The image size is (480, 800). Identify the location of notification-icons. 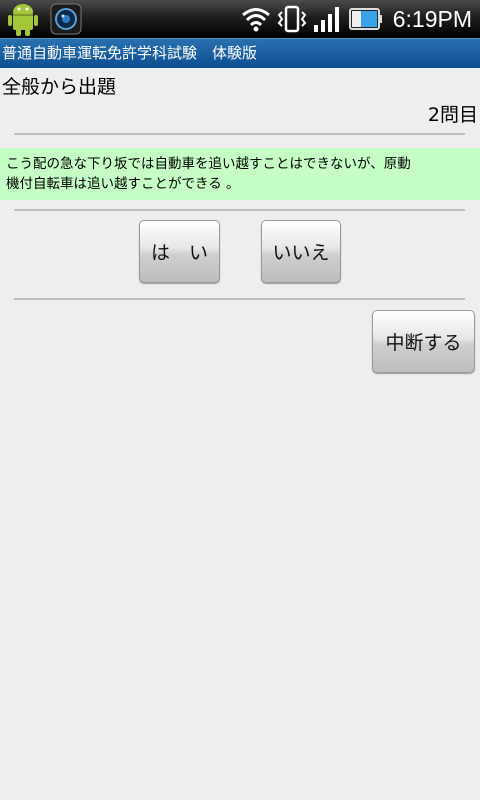
(44, 19).